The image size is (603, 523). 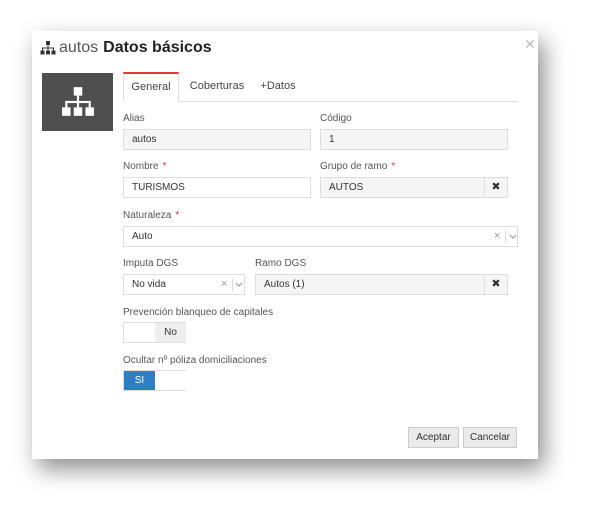 I want to click on dialog-title: Datos básicos, so click(x=157, y=47).